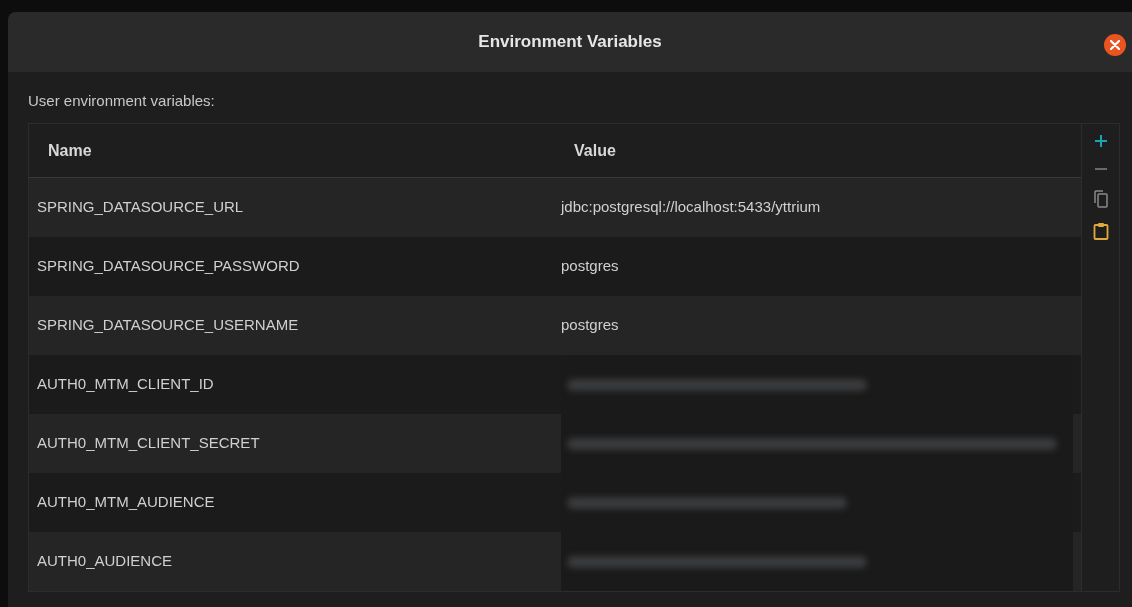 The height and width of the screenshot is (607, 1132). What do you see at coordinates (555, 443) in the screenshot?
I see `table-row: AUTH0_MTM_CLIENT_SECRET` at bounding box center [555, 443].